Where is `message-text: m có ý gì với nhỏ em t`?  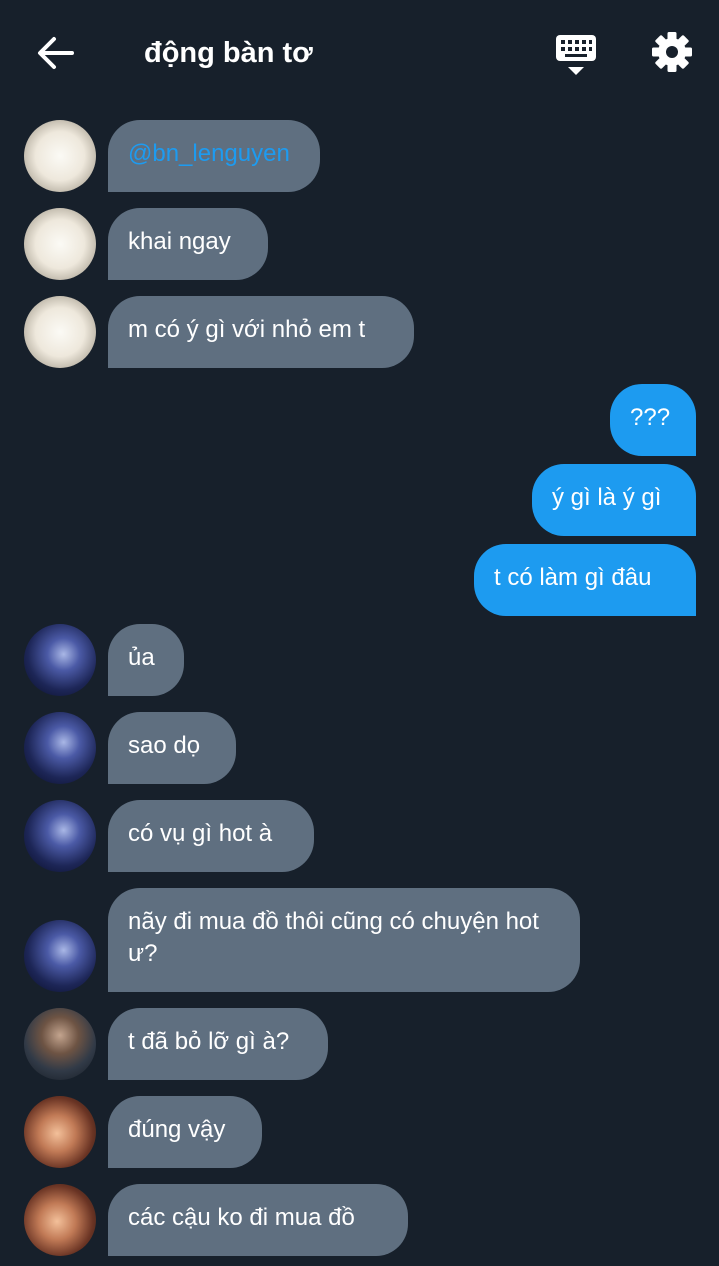 message-text: m có ý gì với nhỏ em t is located at coordinates (247, 329).